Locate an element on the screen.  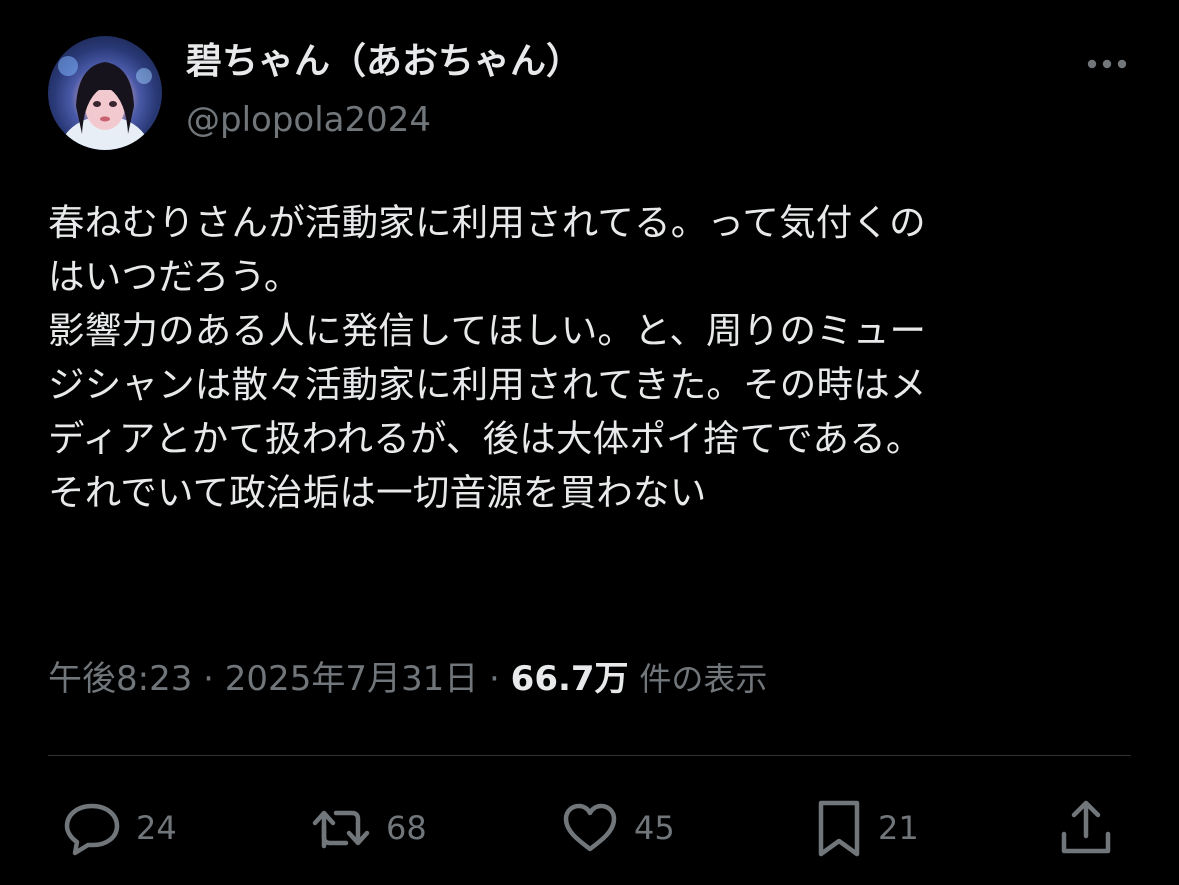
heart-icon is located at coordinates (590, 827).